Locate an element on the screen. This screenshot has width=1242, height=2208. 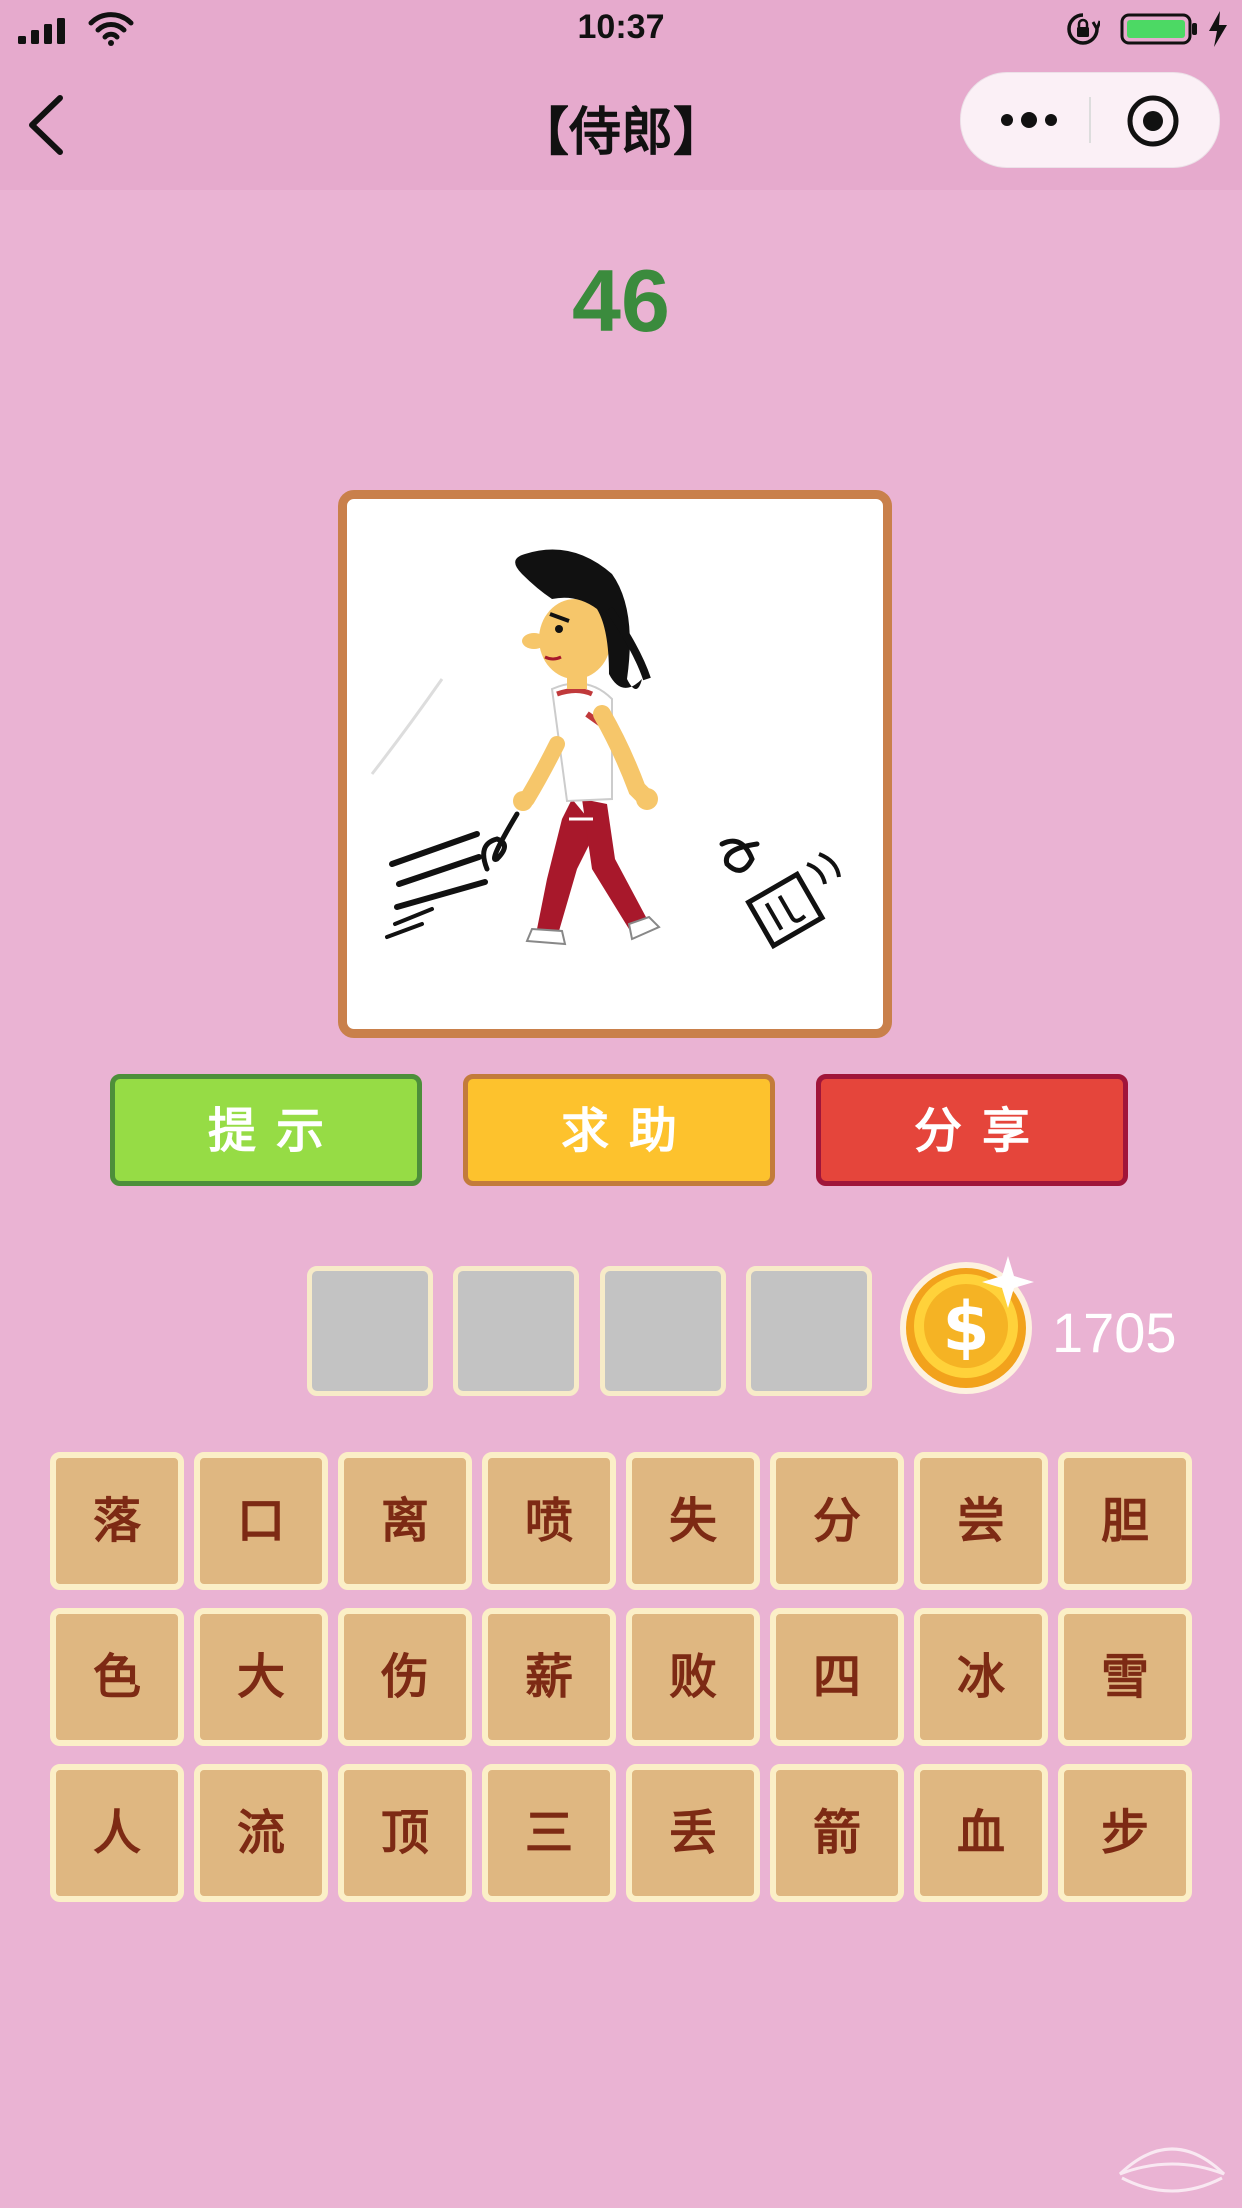
character-tile: 人 is located at coordinates (117, 1833).